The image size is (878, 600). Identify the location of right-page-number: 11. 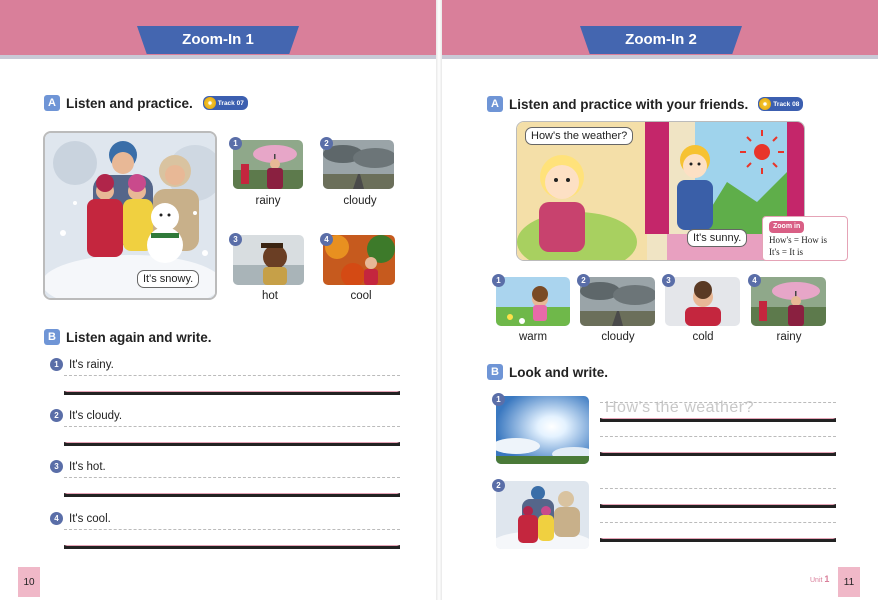
(849, 582).